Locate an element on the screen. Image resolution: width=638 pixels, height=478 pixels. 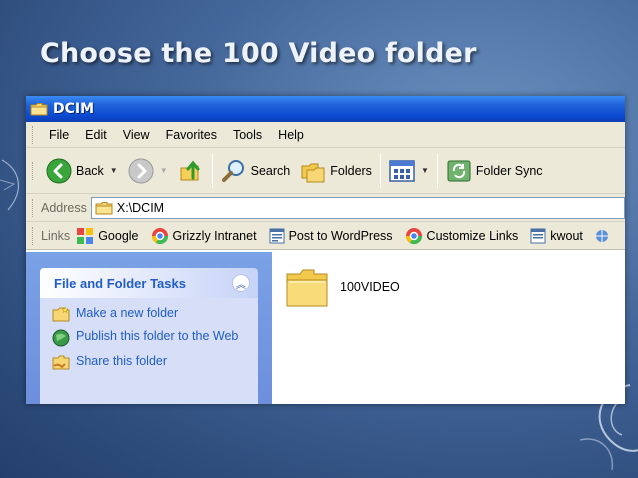
folders-button: Folders is located at coordinates (336, 171).